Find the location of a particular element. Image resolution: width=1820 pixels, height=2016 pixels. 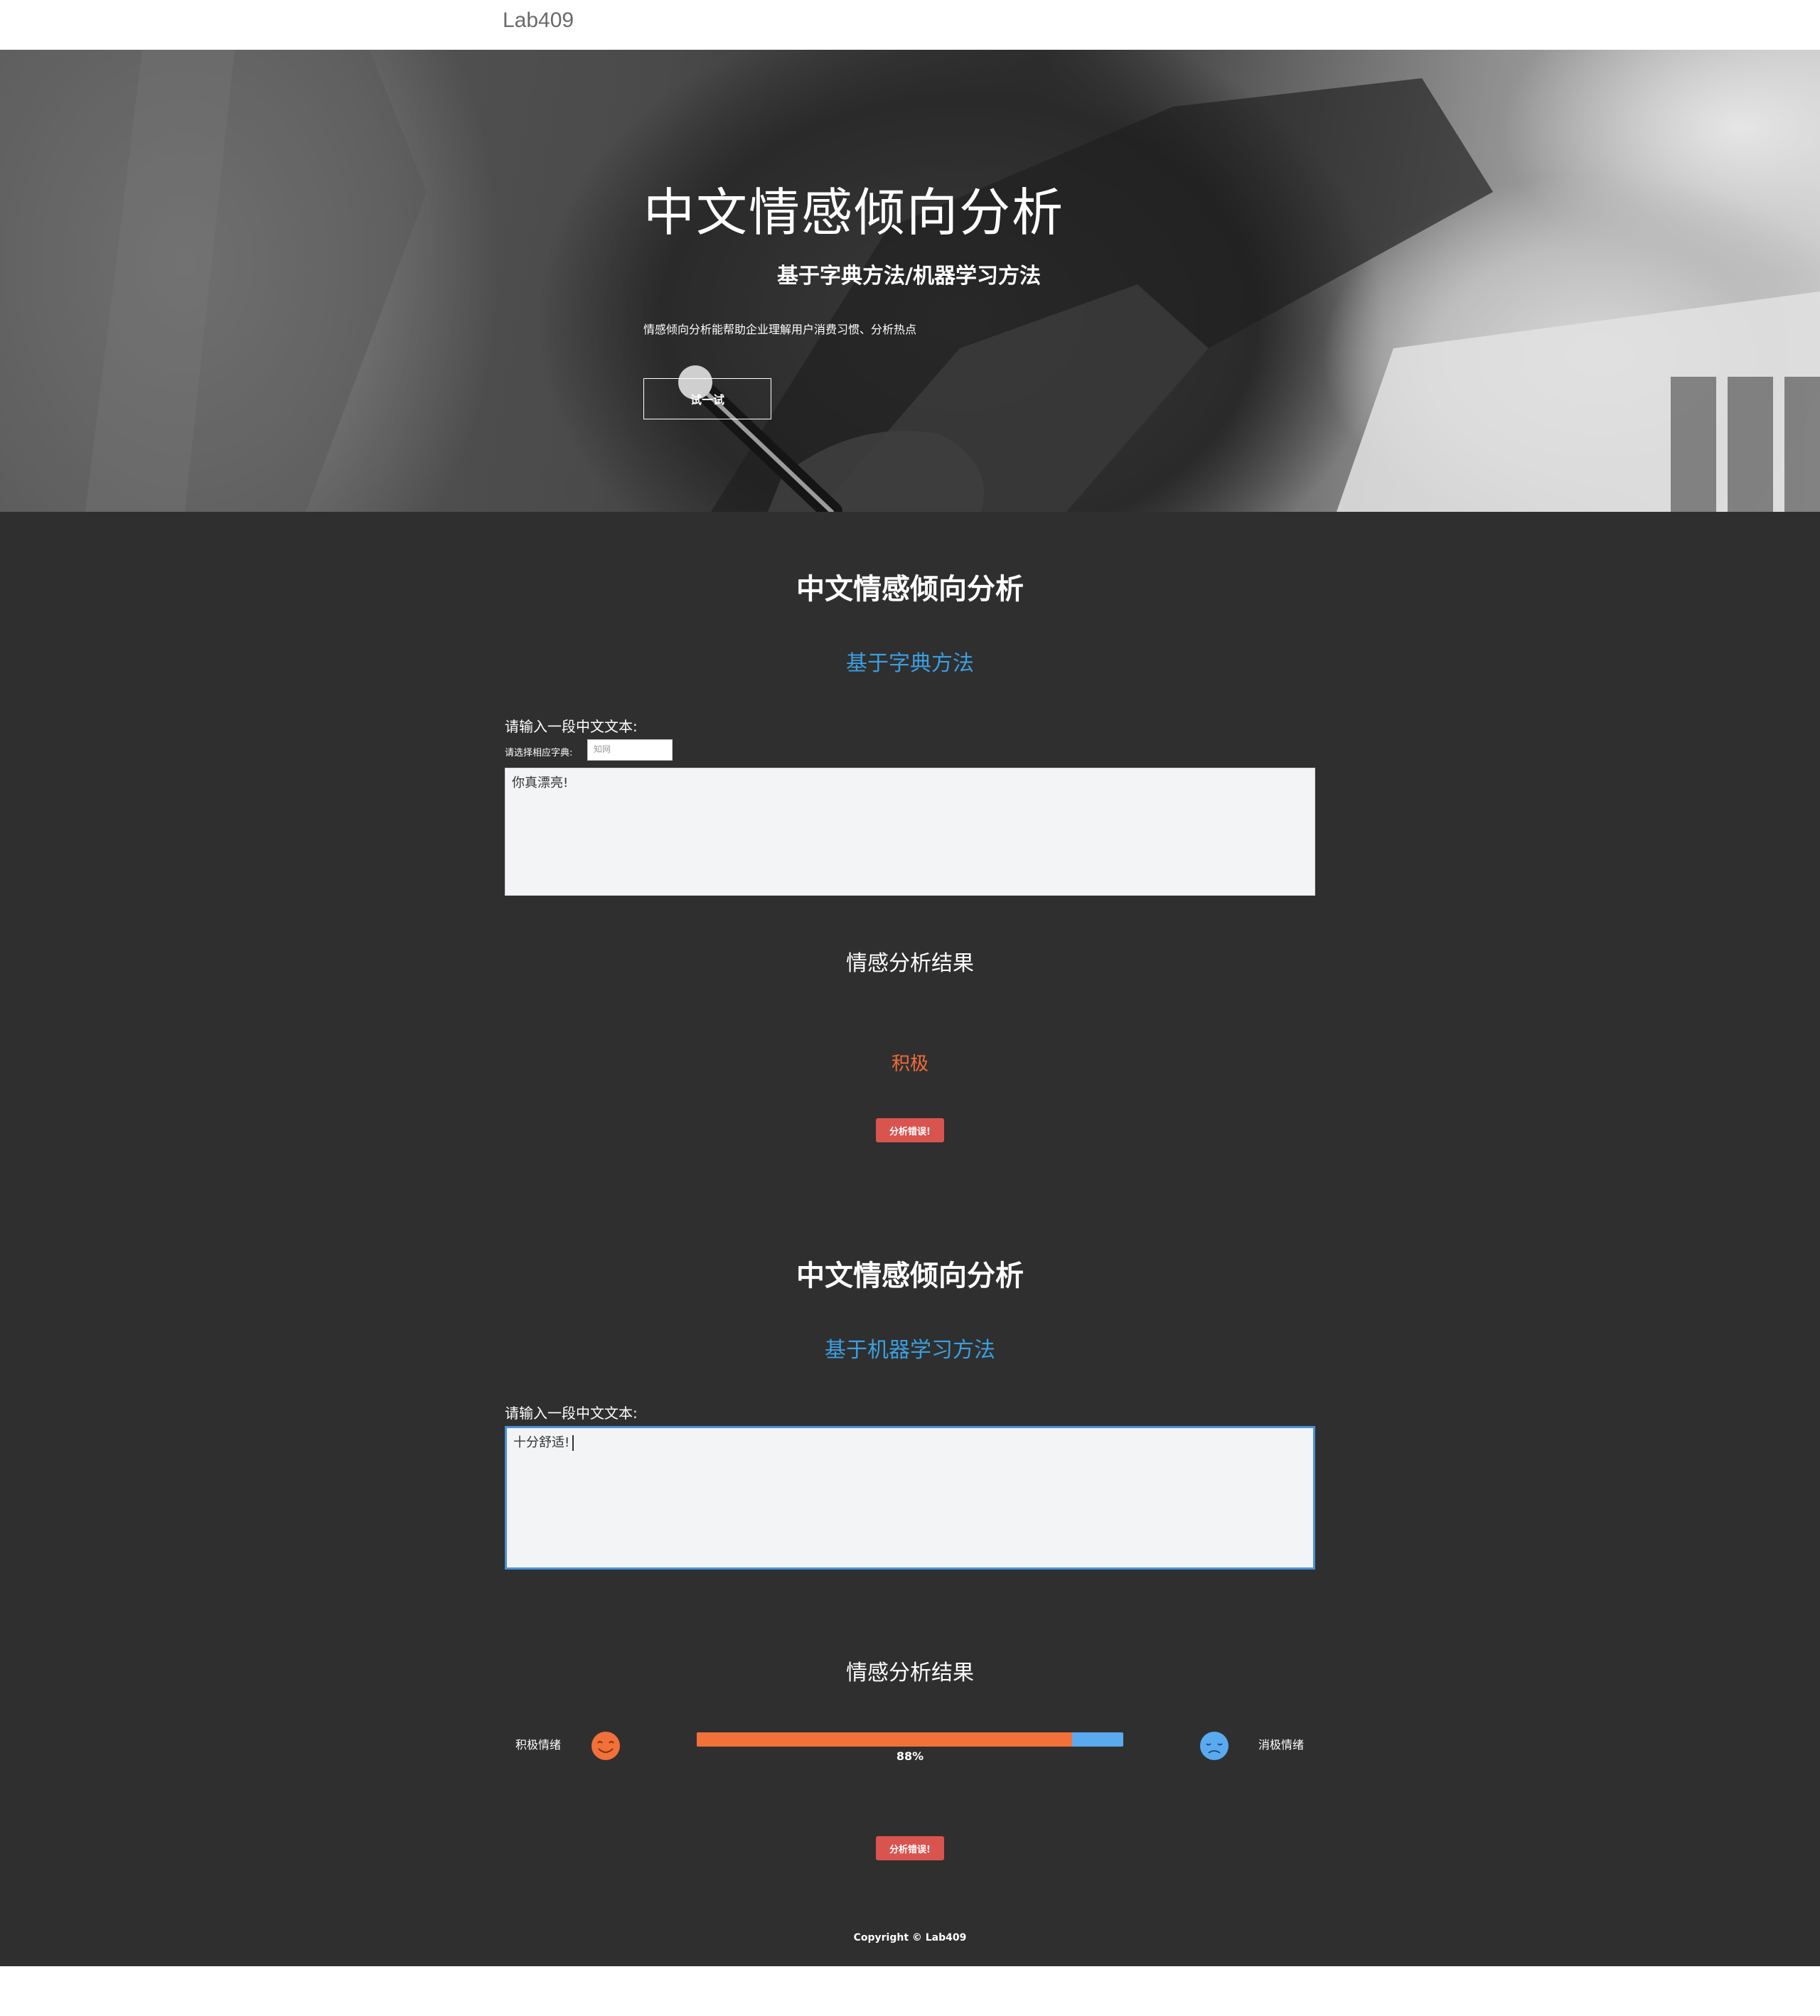

dictionary-select-label: 请选择相应字典: is located at coordinates (539, 753).